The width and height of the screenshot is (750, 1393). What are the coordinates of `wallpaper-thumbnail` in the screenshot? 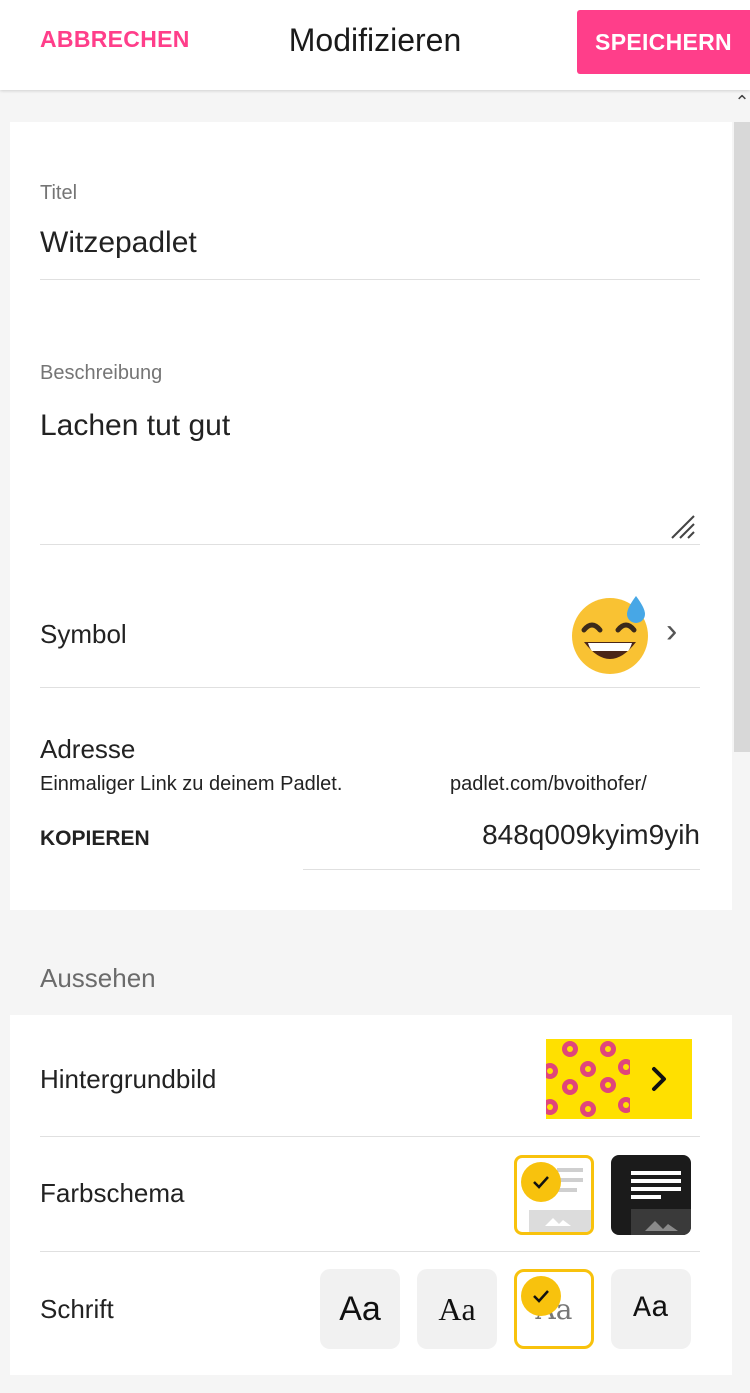 It's located at (619, 1079).